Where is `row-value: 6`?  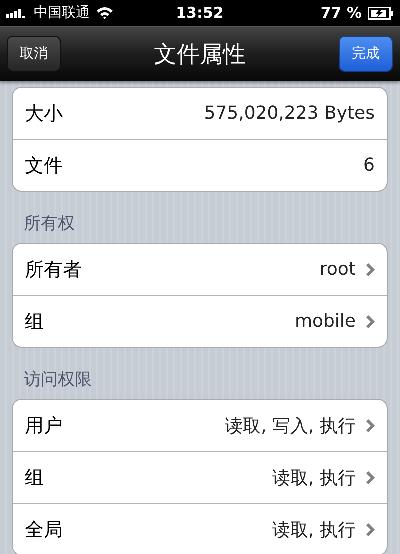
row-value: 6 is located at coordinates (369, 165).